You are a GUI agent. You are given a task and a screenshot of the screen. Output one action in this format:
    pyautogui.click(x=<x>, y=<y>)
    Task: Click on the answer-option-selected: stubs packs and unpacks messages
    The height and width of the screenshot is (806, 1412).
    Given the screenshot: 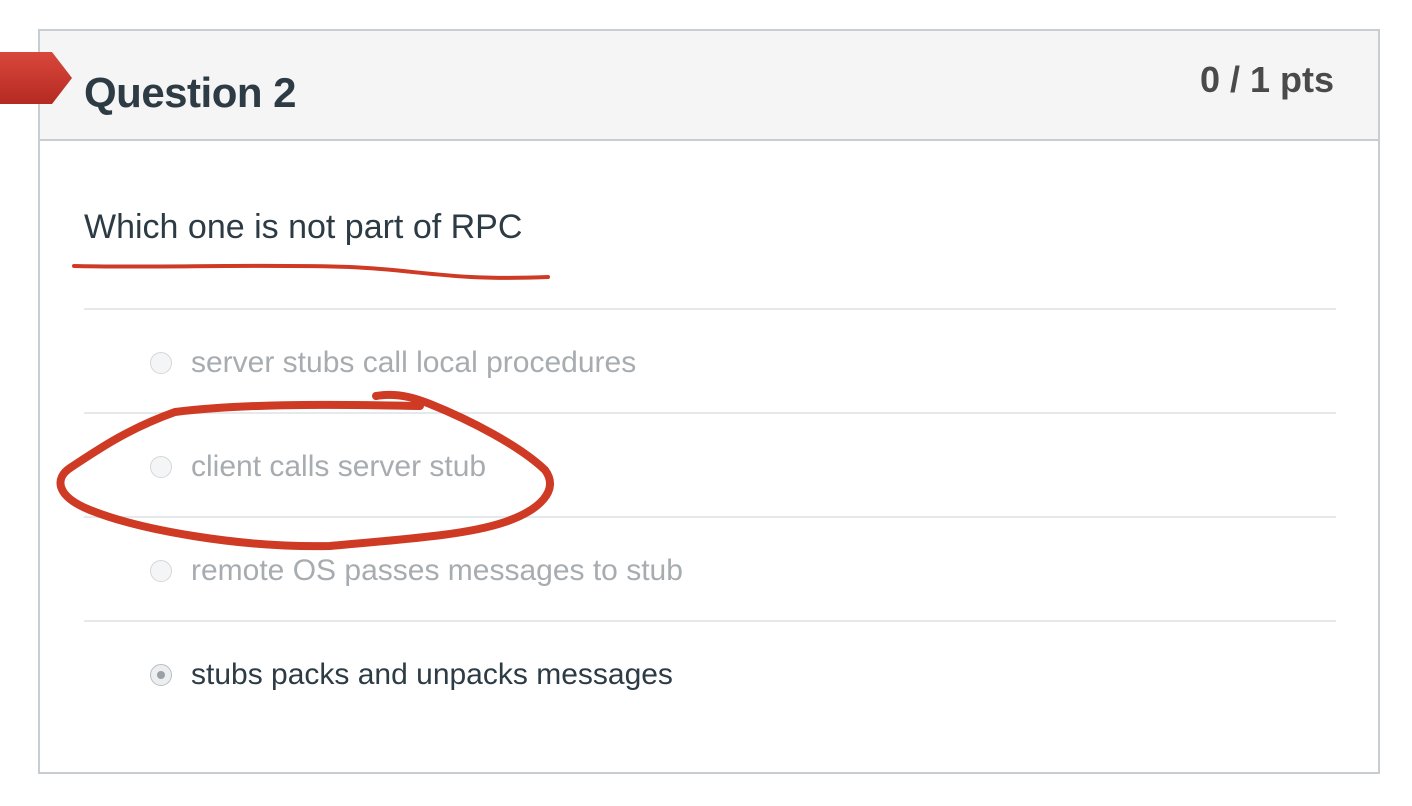 What is the action you would take?
    pyautogui.click(x=710, y=673)
    